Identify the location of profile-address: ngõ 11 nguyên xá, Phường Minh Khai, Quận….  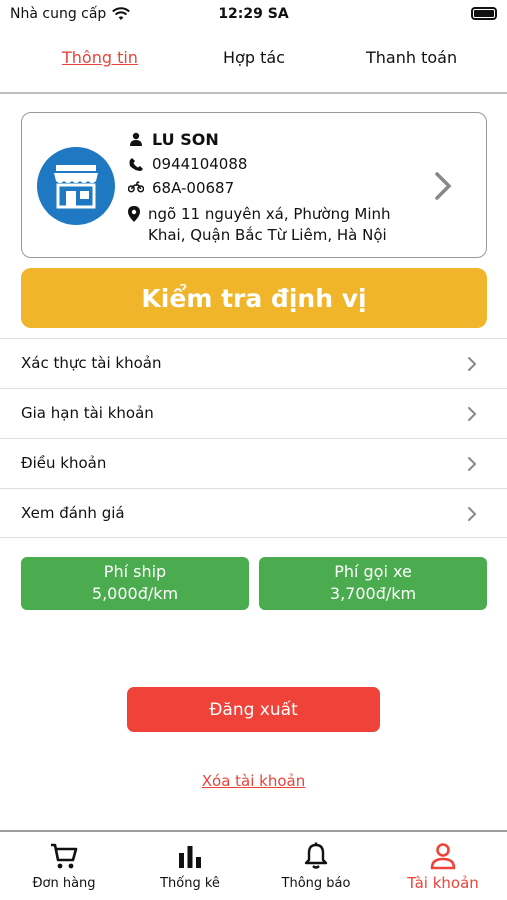
(269, 224).